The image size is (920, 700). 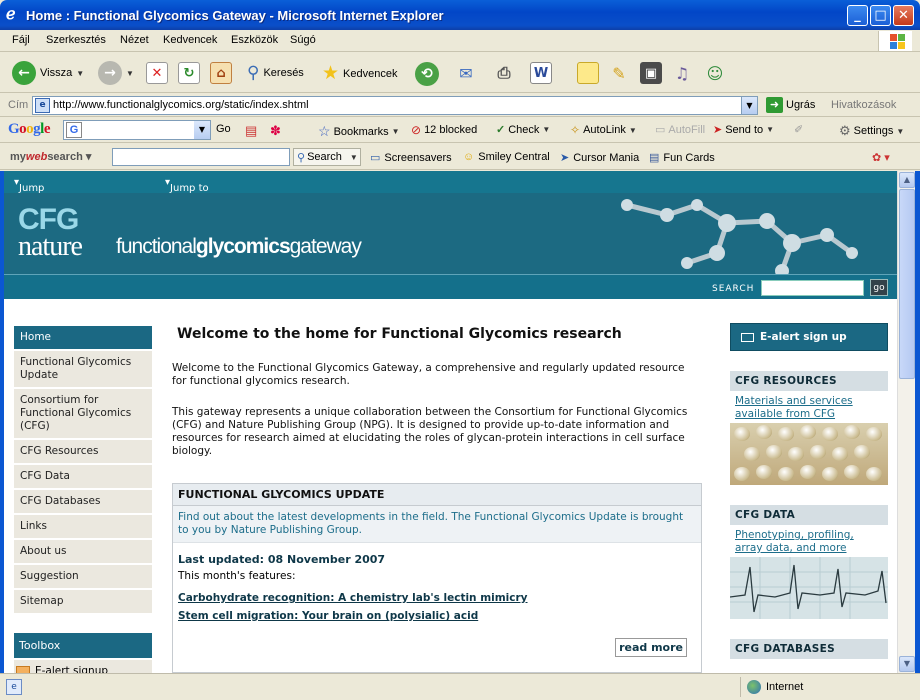 What do you see at coordinates (863, 105) in the screenshot?
I see `links-button: Hivatkozások` at bounding box center [863, 105].